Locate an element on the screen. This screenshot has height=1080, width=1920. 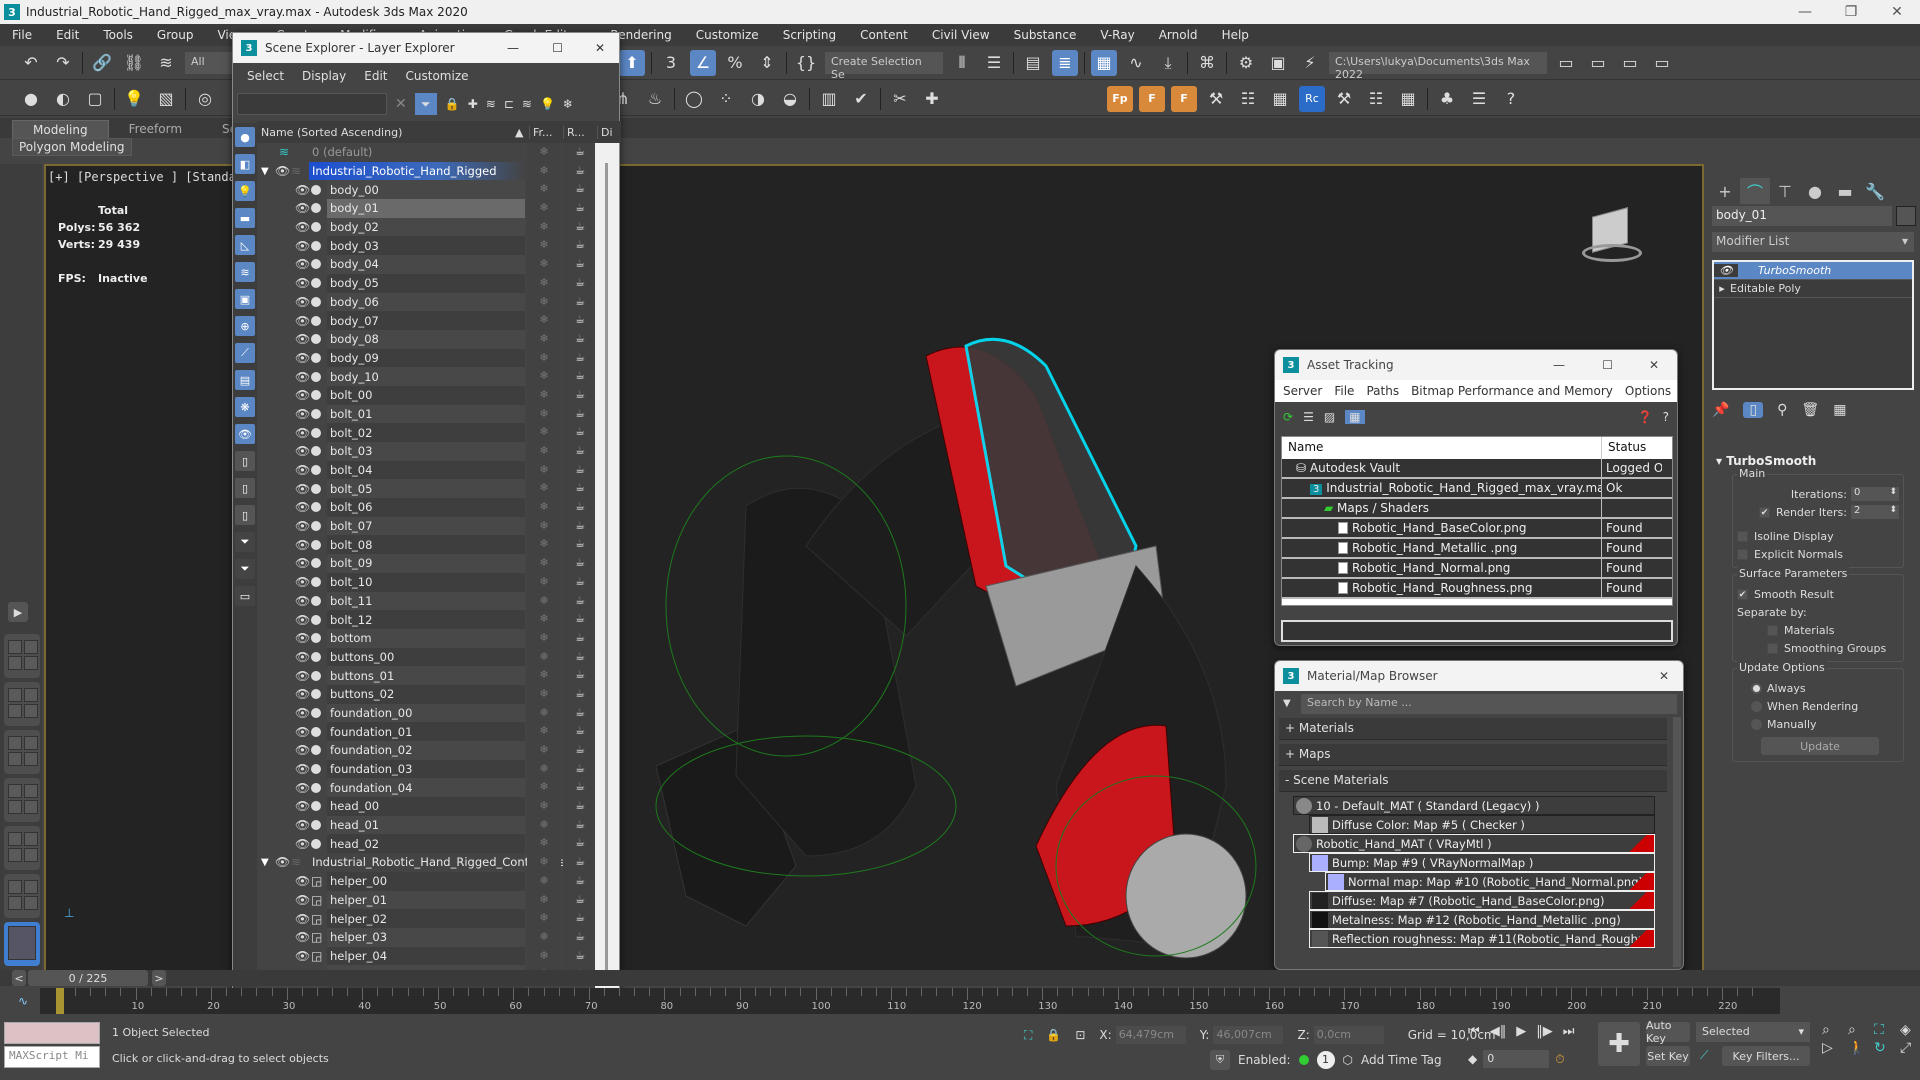
default-in-out-tangent-icon: ⟋ is located at coordinates (1704, 1055).